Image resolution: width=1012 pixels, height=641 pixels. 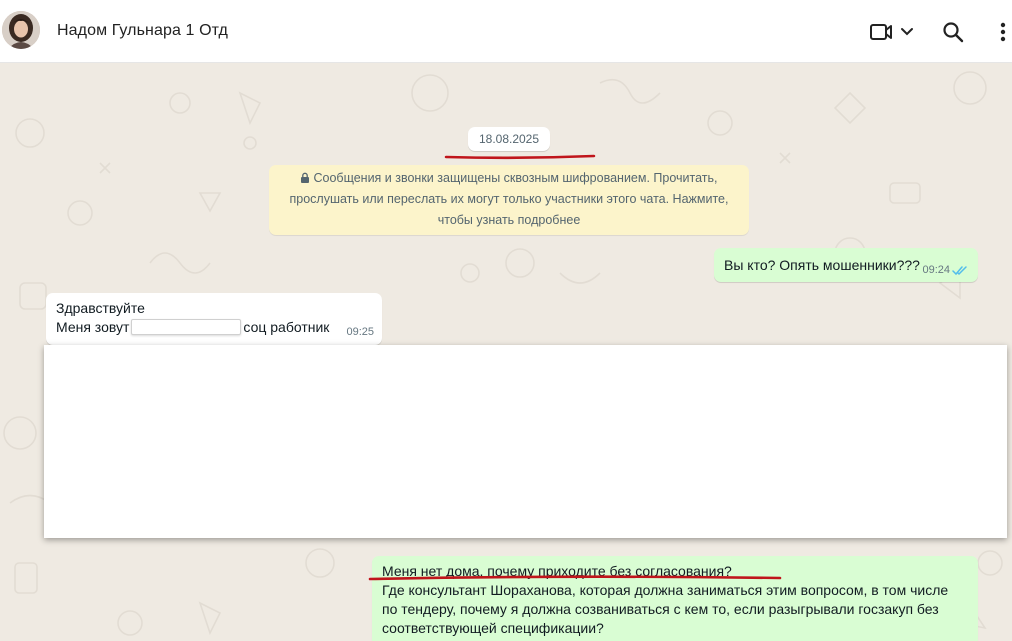 I want to click on search-icon, so click(x=953, y=32).